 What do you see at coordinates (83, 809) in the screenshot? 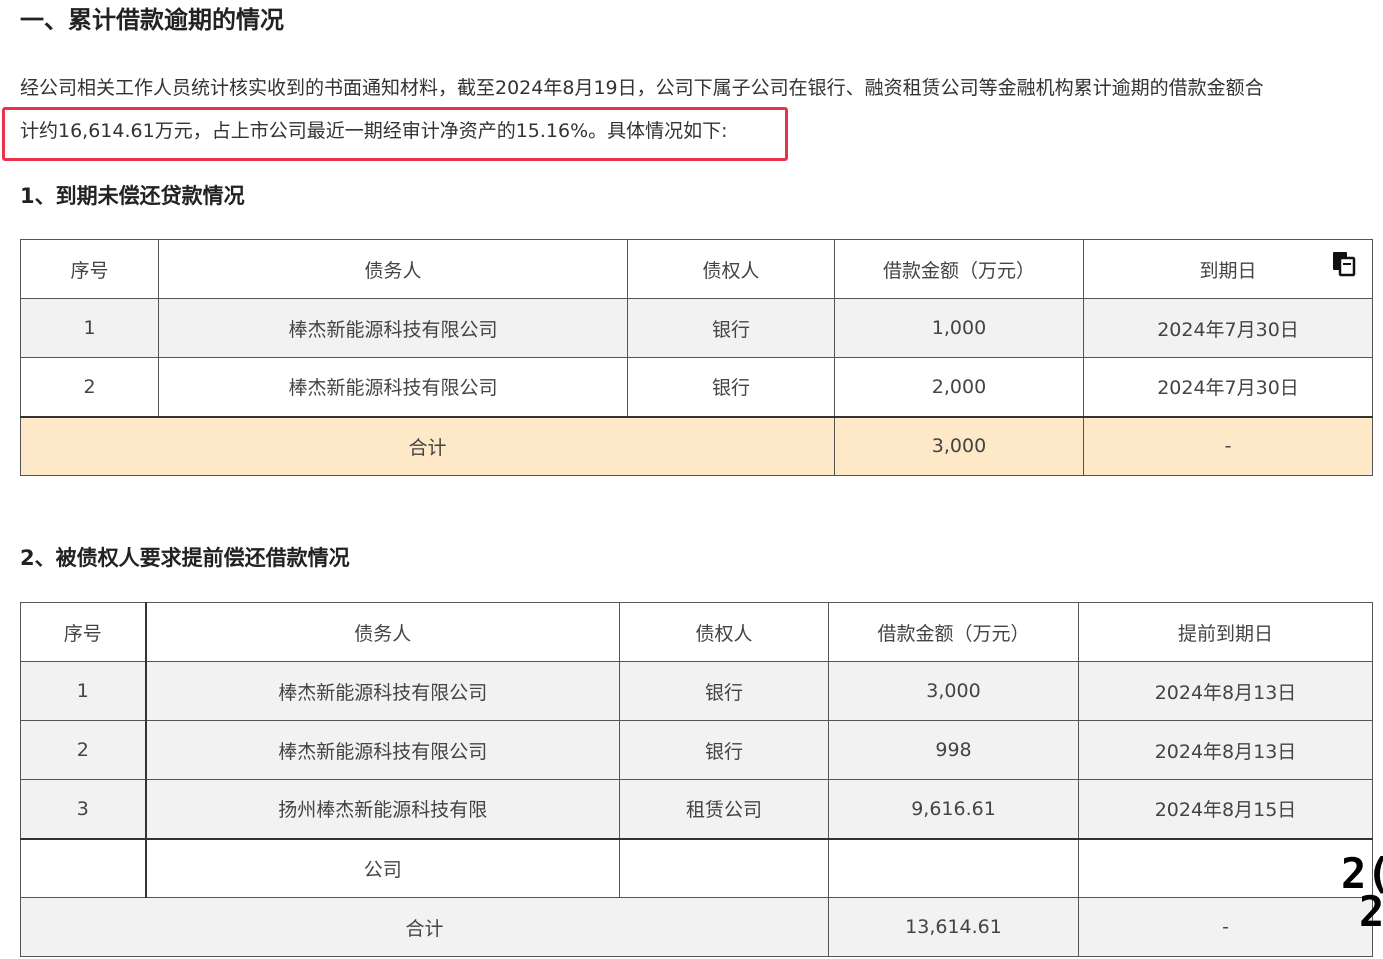
I see `cell-no: 3` at bounding box center [83, 809].